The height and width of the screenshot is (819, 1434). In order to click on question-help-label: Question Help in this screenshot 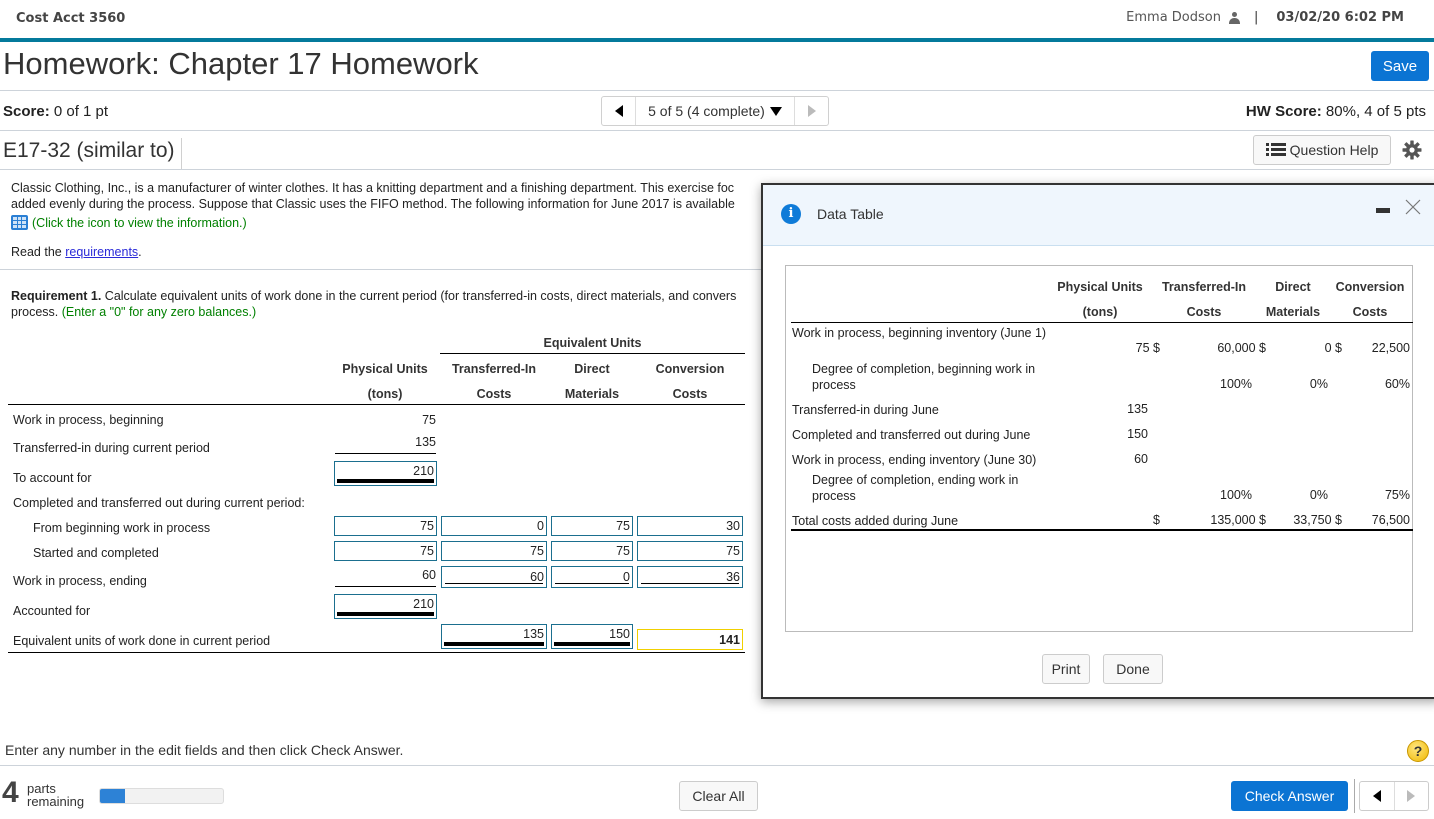, I will do `click(1334, 150)`.